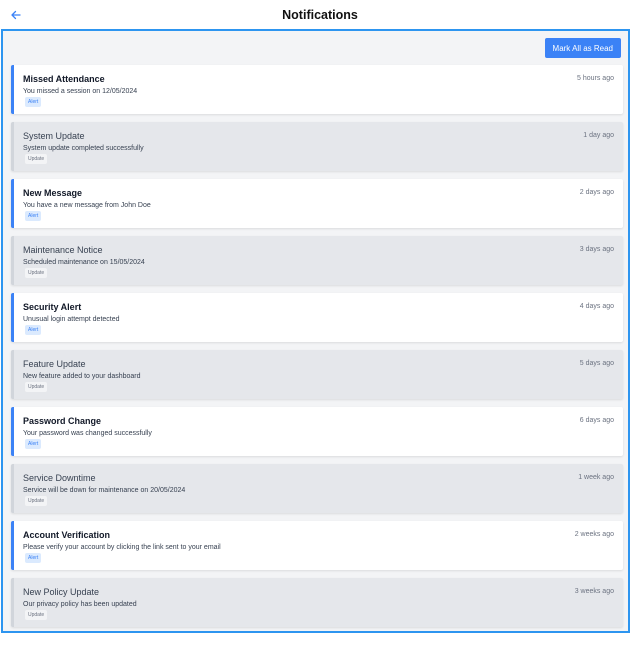  Describe the element at coordinates (596, 363) in the screenshot. I see `notification-timestamp: 5 days ago` at that location.